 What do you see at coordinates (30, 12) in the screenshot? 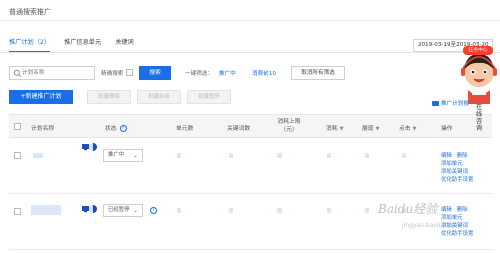
I see `page-title: 普通搜索推广` at bounding box center [30, 12].